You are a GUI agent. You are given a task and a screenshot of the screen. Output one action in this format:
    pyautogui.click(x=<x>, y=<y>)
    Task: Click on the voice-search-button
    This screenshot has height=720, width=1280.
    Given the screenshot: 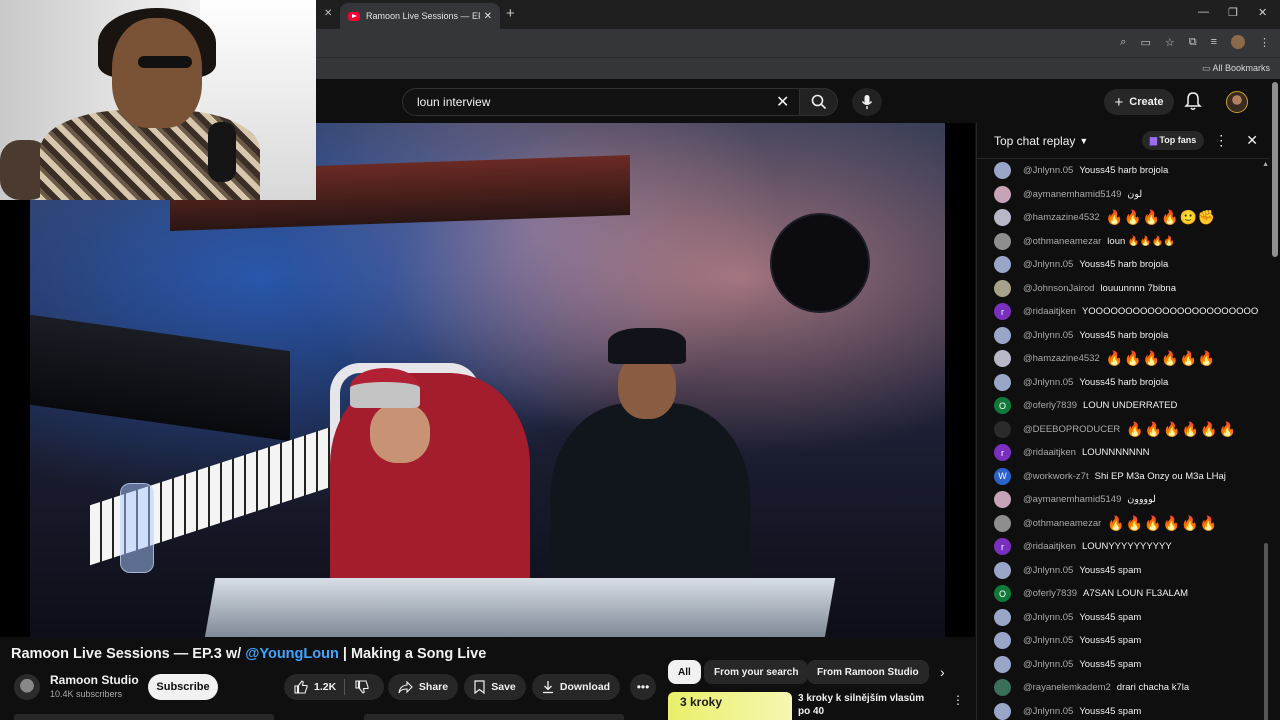 What is the action you would take?
    pyautogui.click(x=867, y=102)
    